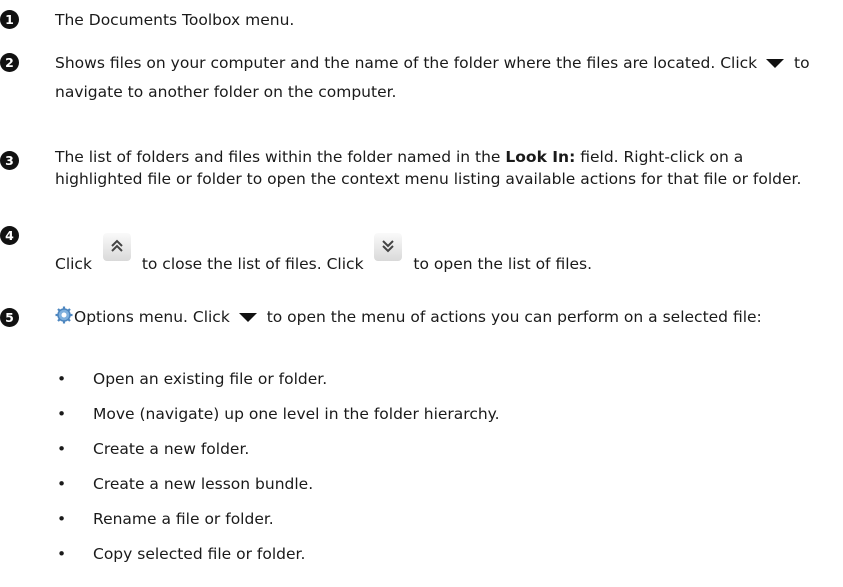 This screenshot has height=587, width=843. I want to click on item-1-text: The Documents Toolbox menu., so click(175, 20).